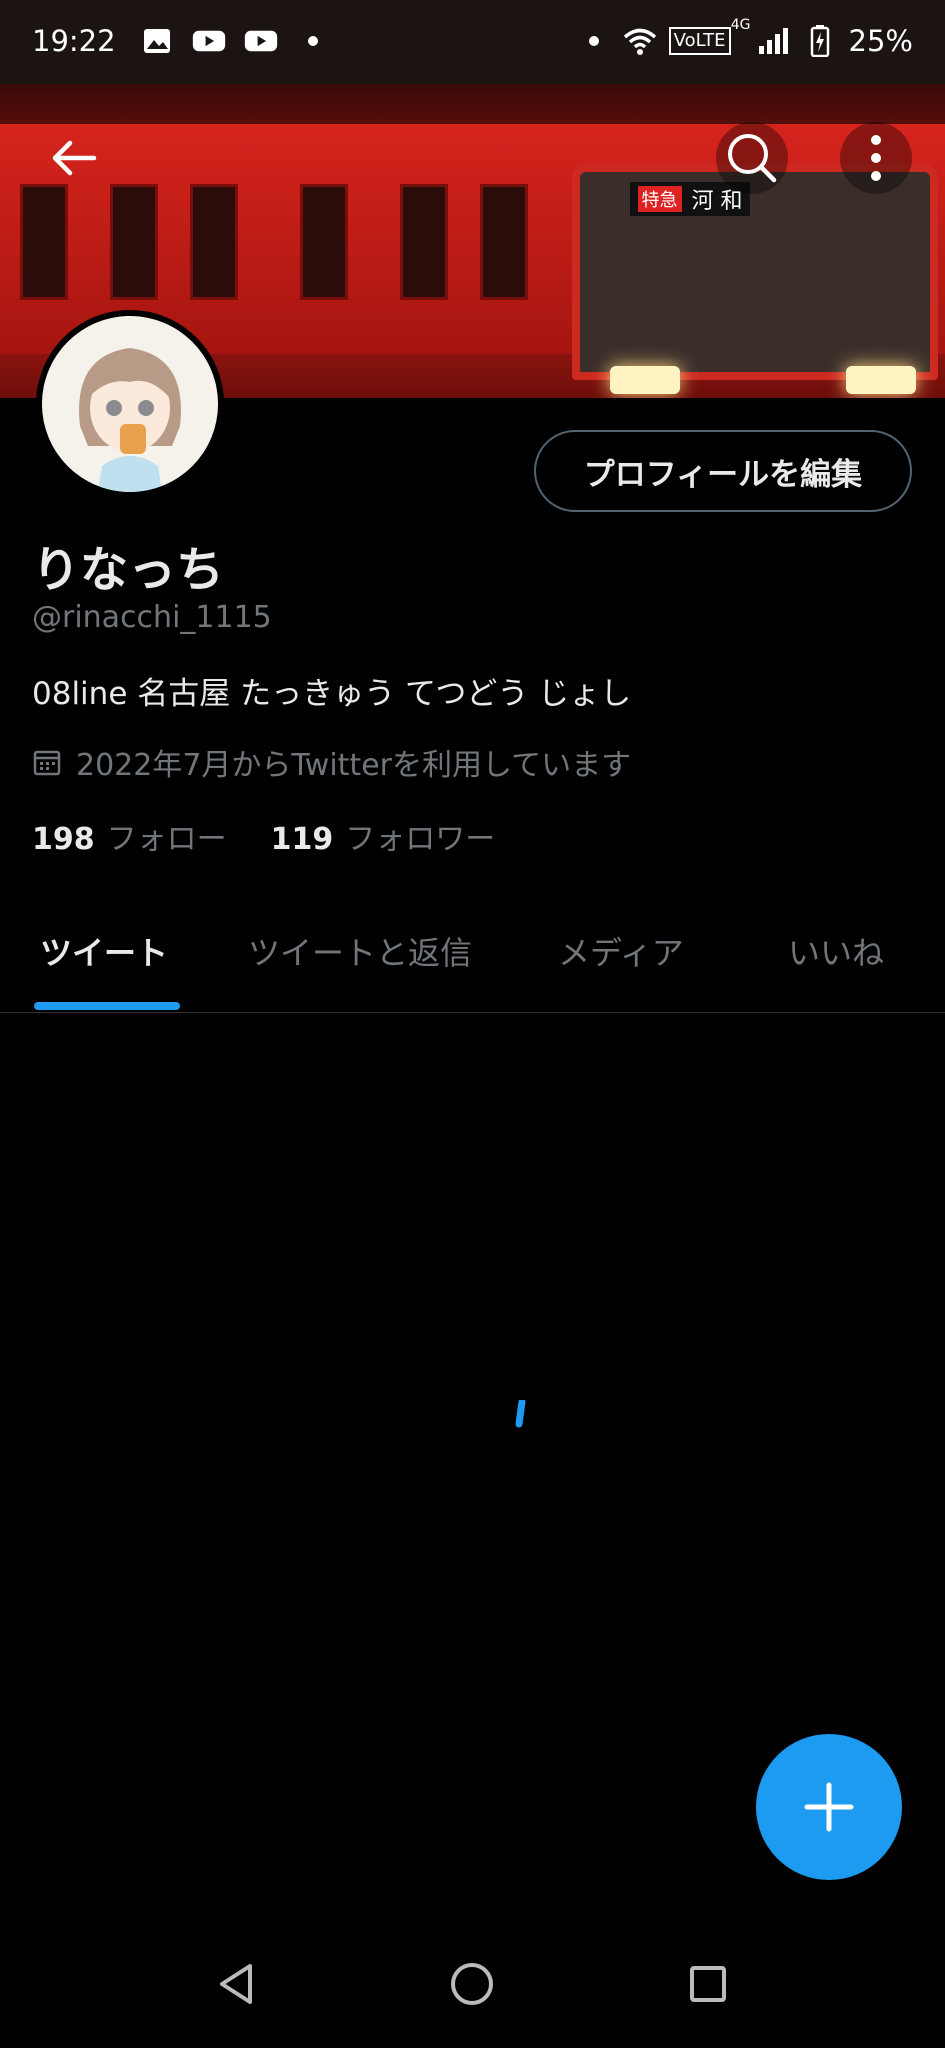 Image resolution: width=945 pixels, height=2048 pixels. I want to click on triangle-back-icon, so click(236, 1984).